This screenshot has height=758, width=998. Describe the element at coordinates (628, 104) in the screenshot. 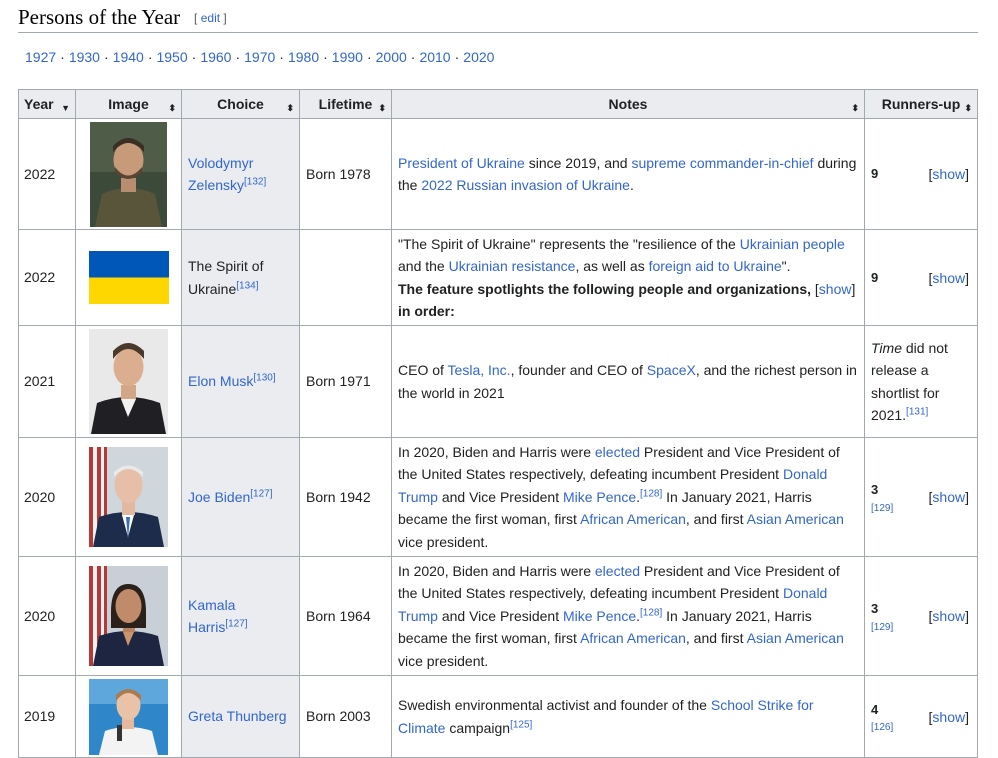

I see `column-header-notes: Notes ⬍` at that location.